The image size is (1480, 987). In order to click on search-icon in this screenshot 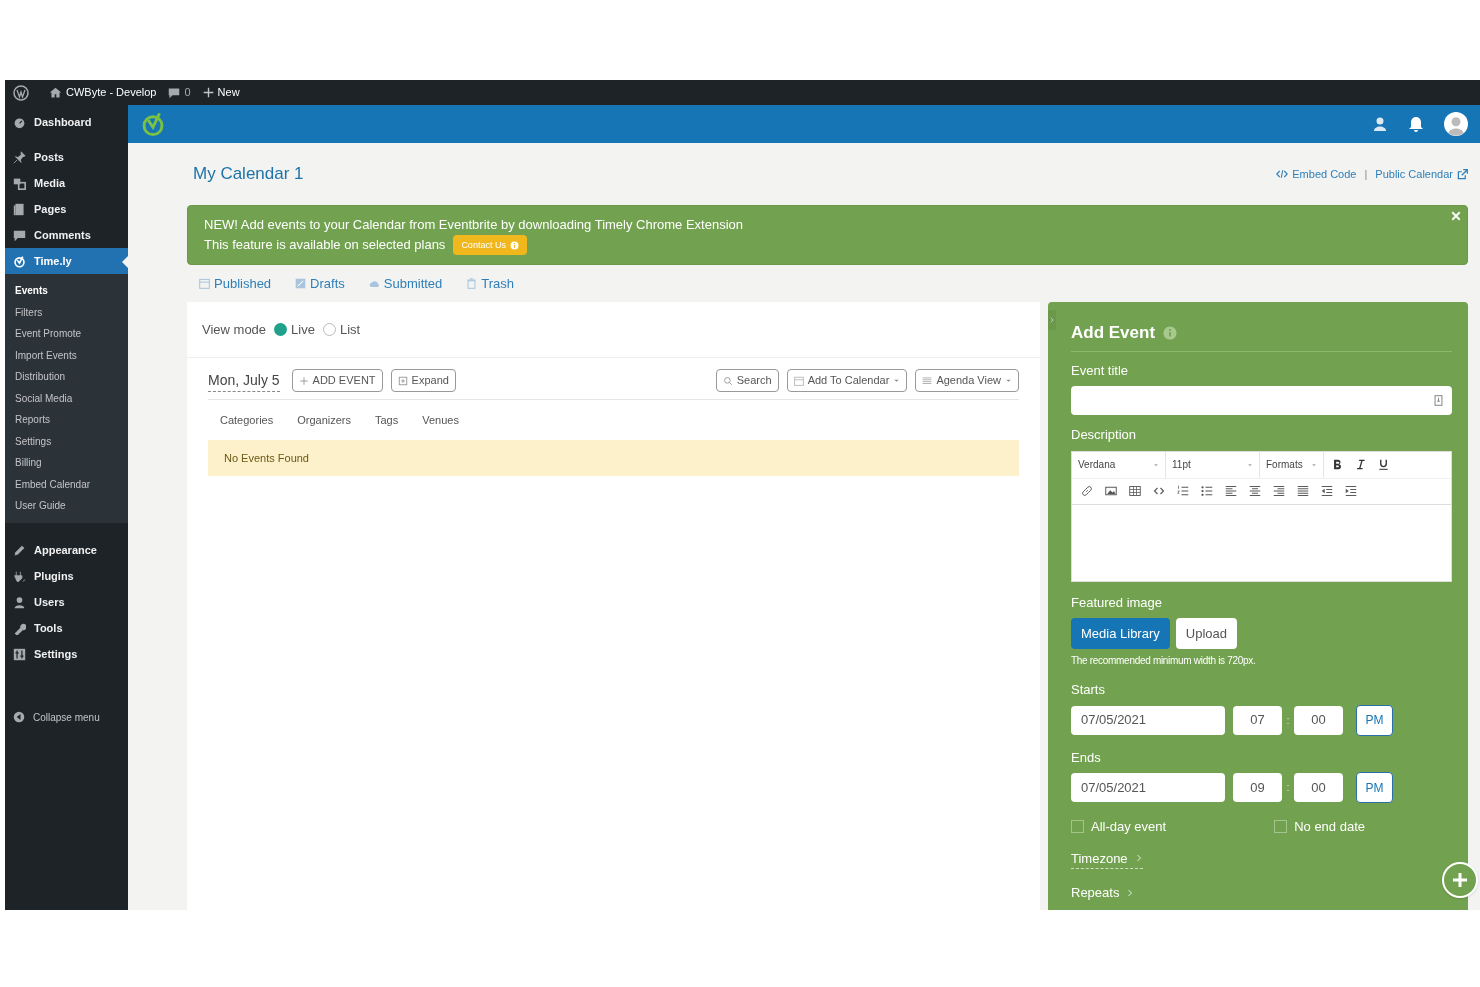, I will do `click(727, 380)`.